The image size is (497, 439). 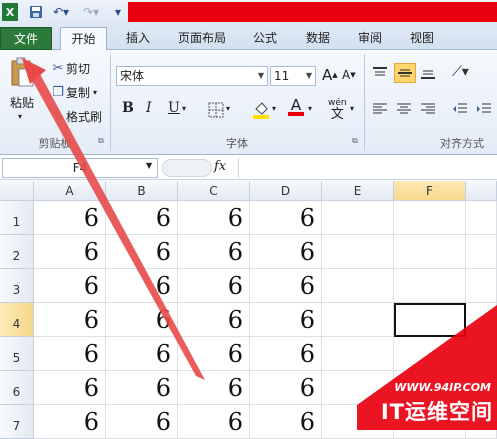 I want to click on watermark-brand: IT运维空间, so click(x=436, y=412).